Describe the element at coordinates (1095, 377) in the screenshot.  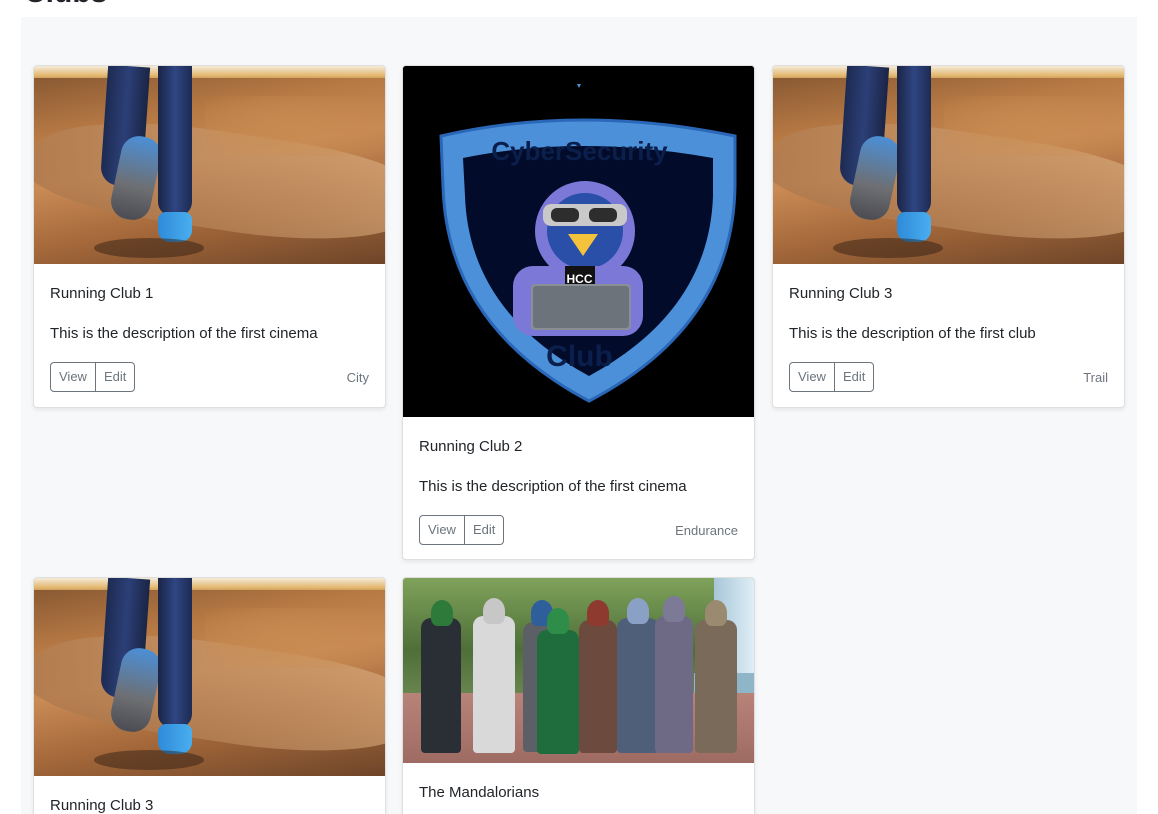
I see `club-category: Trail` at that location.